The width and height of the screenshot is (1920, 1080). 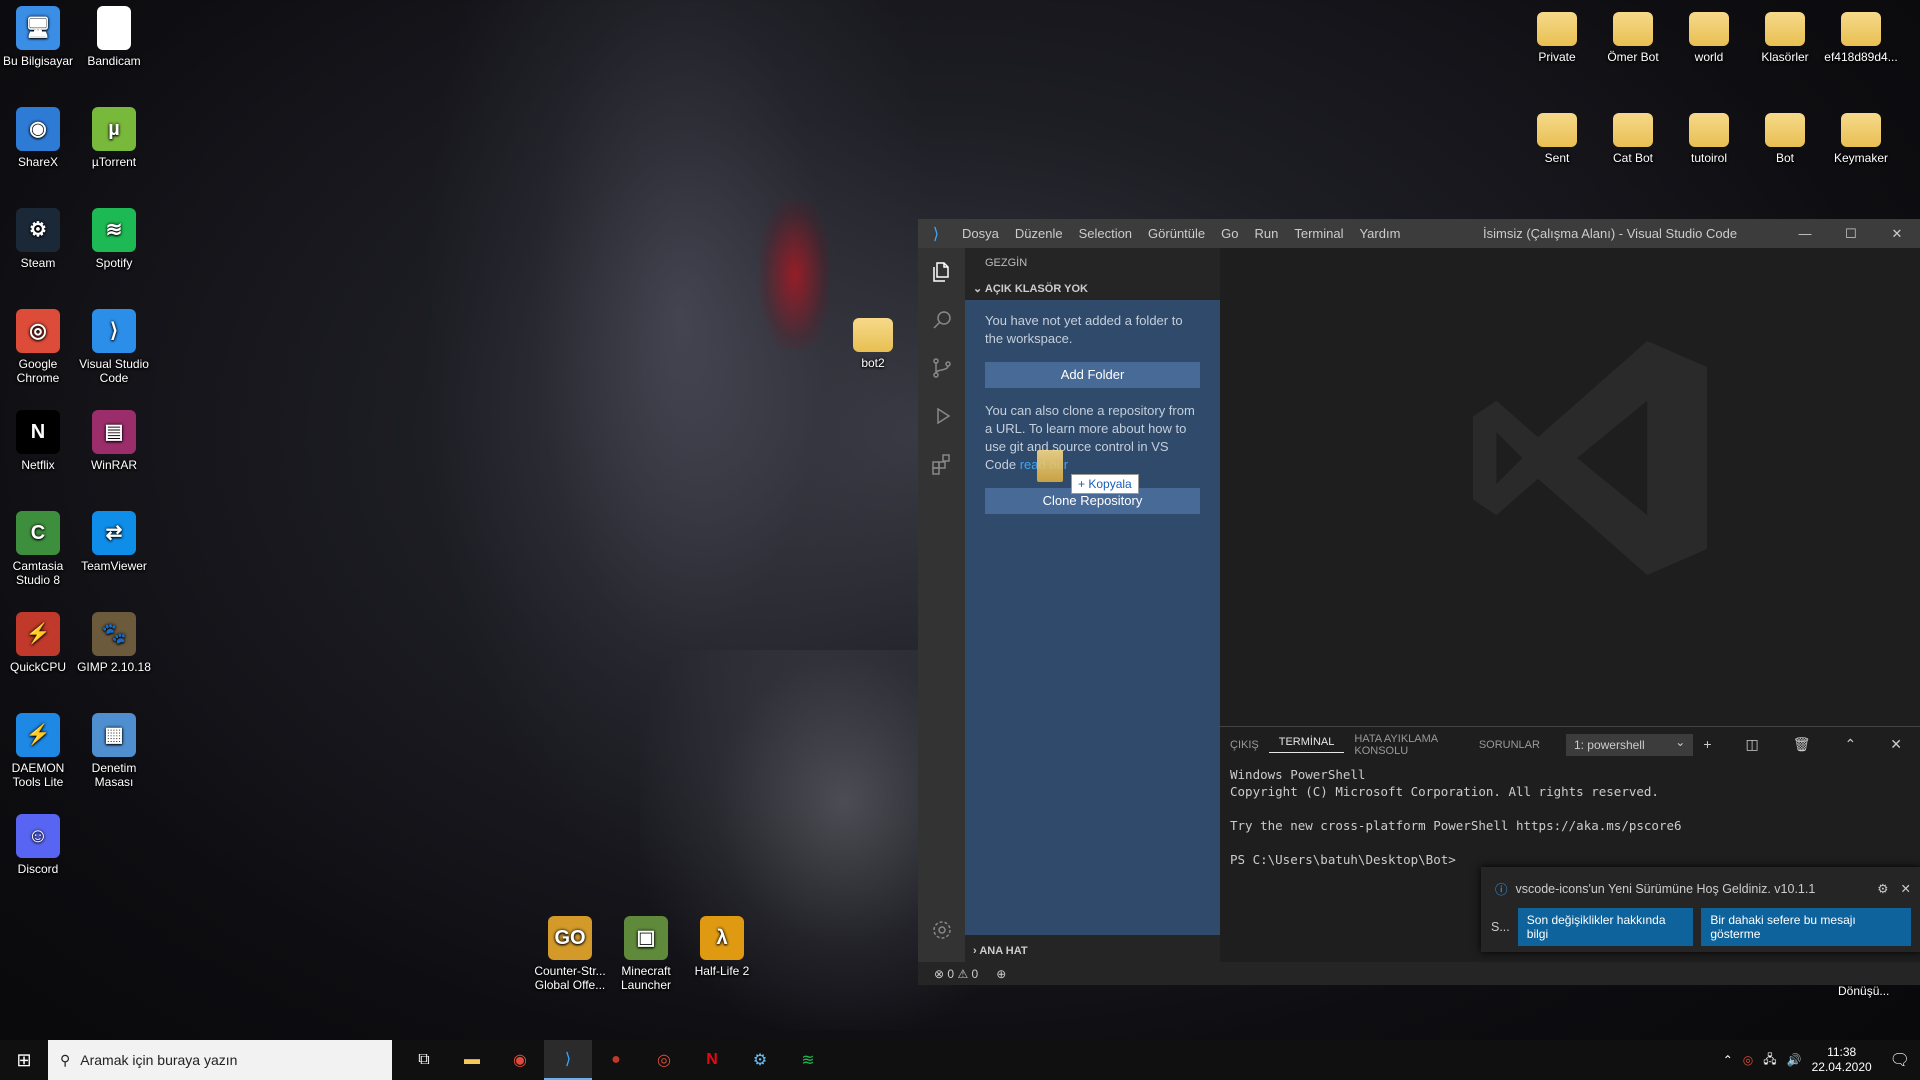 I want to click on menu-item: Go, so click(x=1229, y=233).